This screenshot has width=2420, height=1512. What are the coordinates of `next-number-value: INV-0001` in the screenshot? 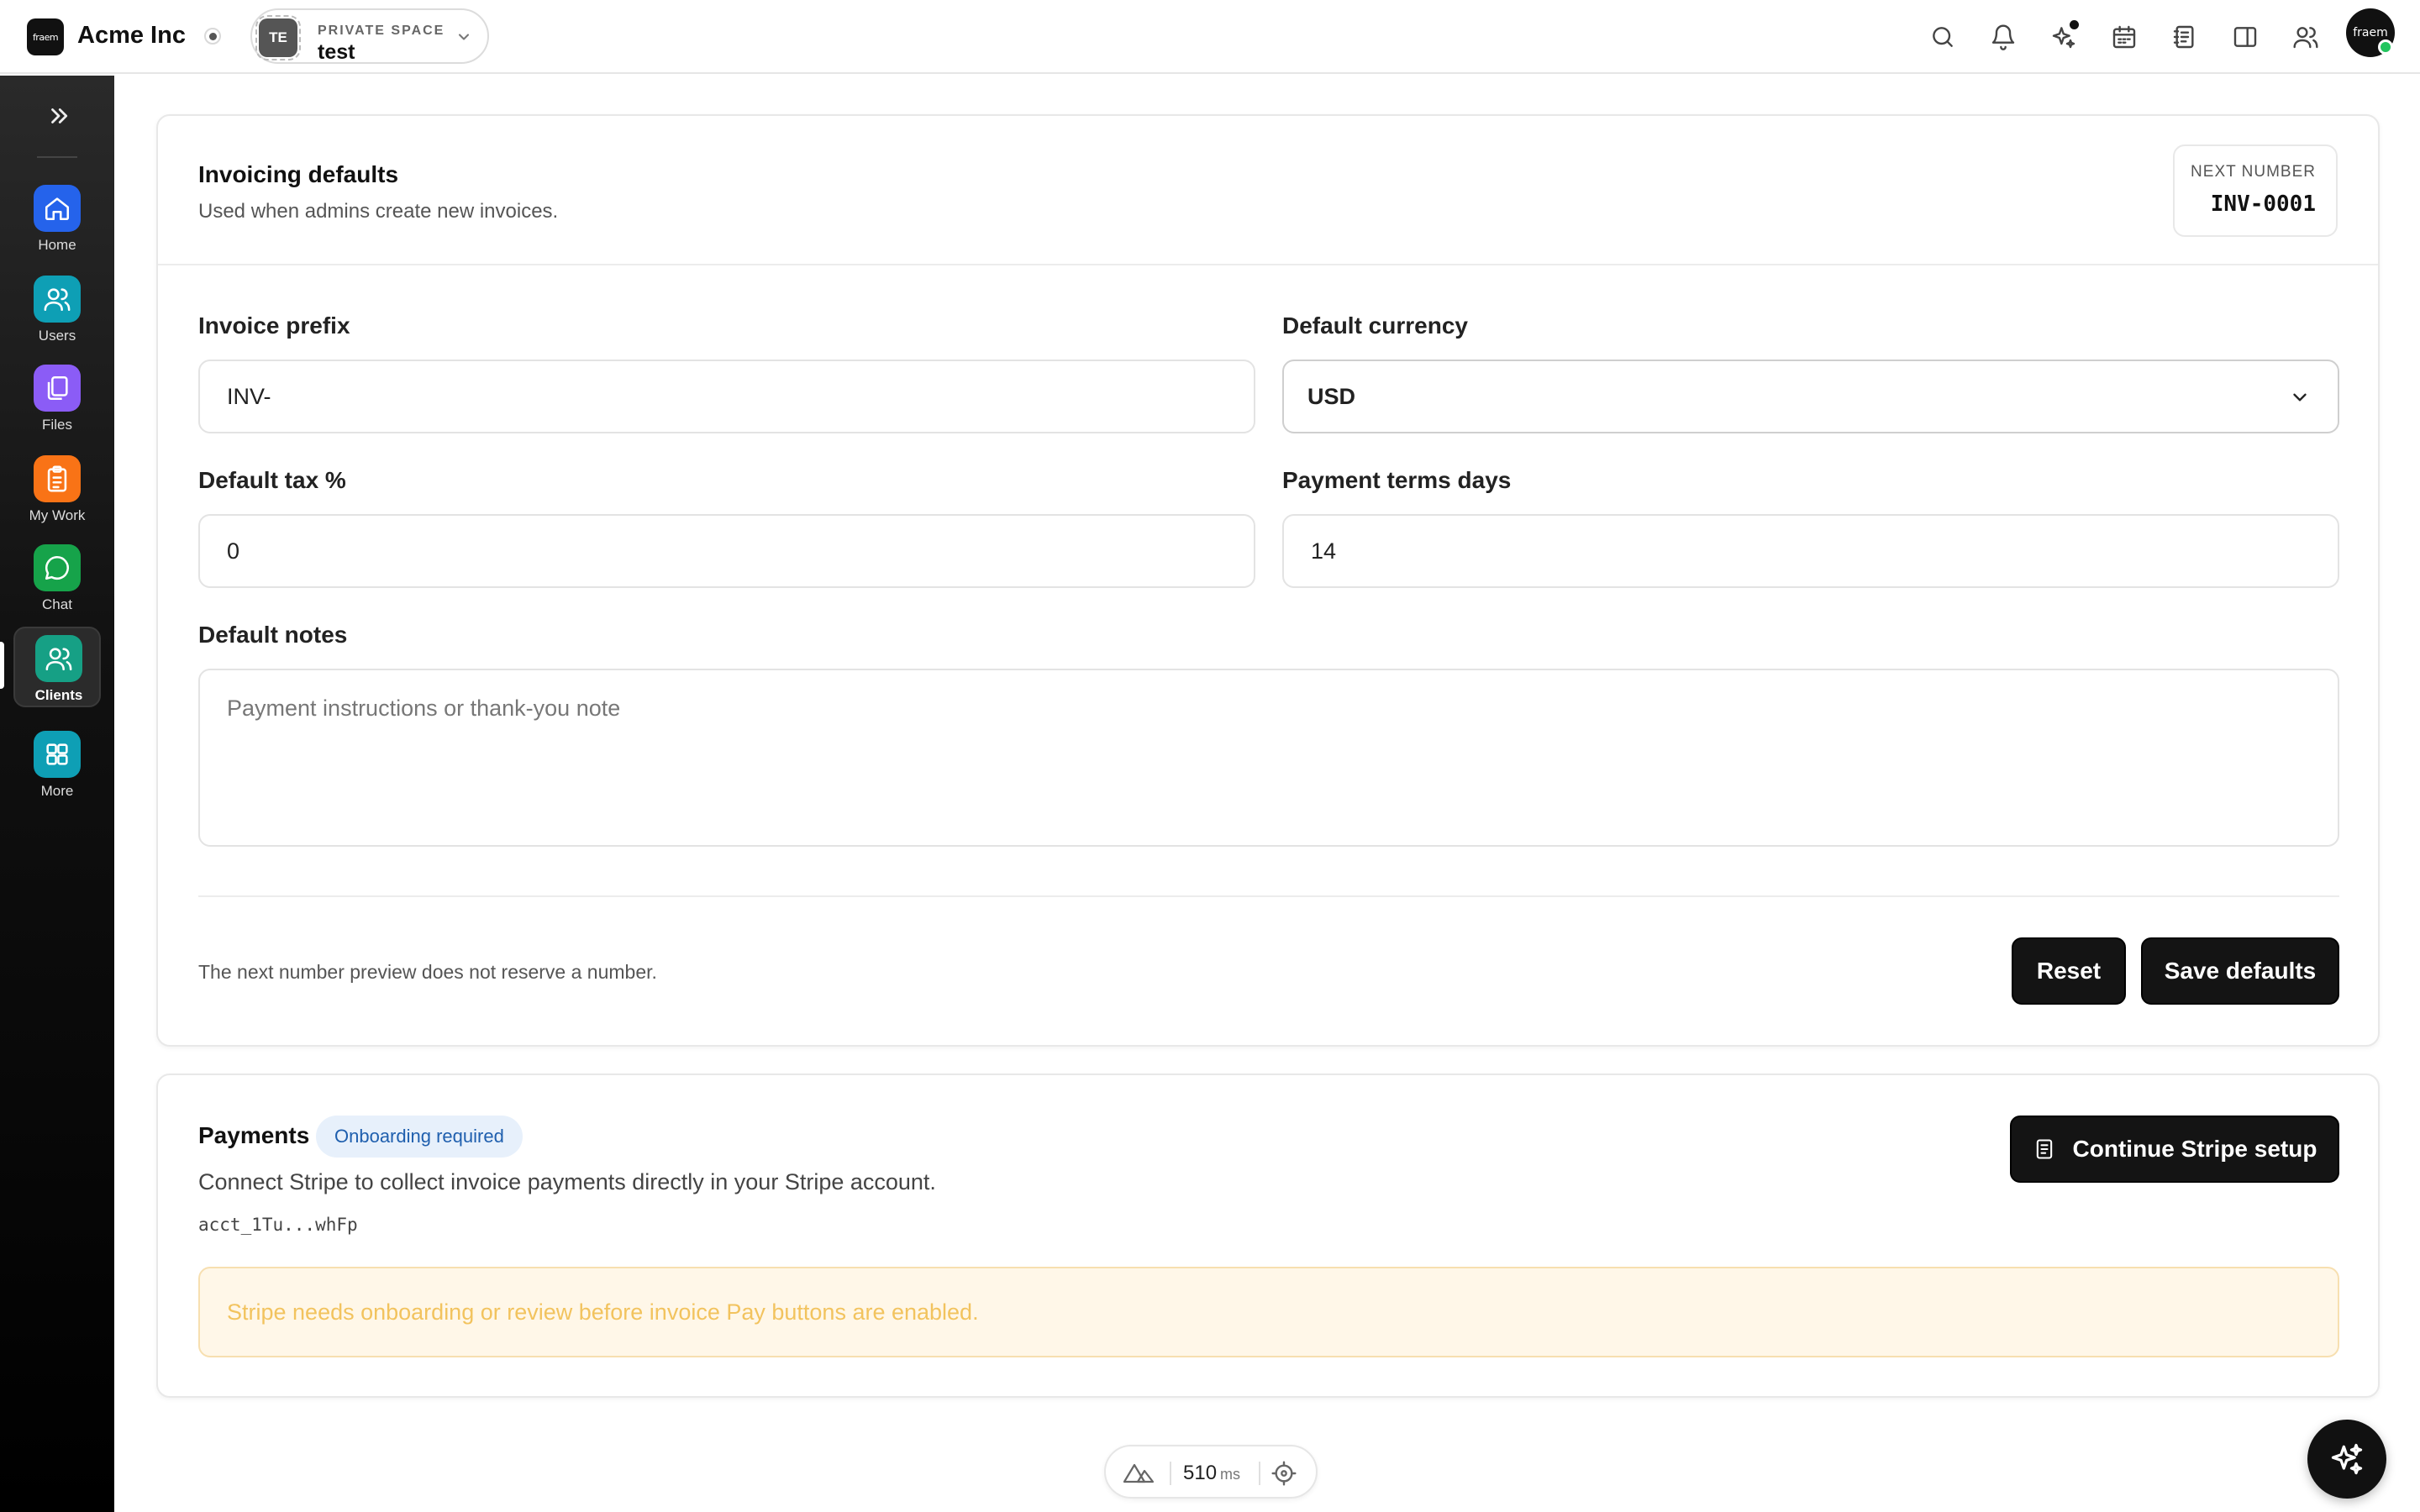 It's located at (2263, 204).